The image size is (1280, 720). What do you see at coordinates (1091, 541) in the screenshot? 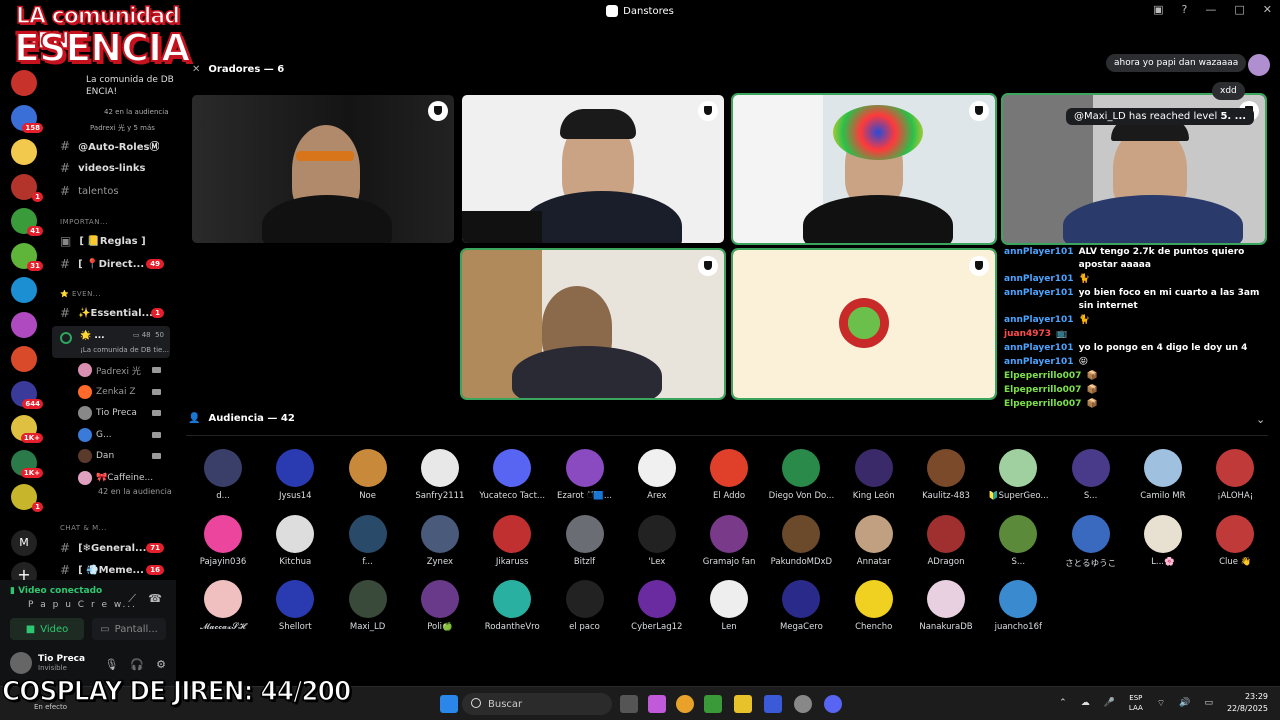
I see `audience-member: さとるゆうこ` at bounding box center [1091, 541].